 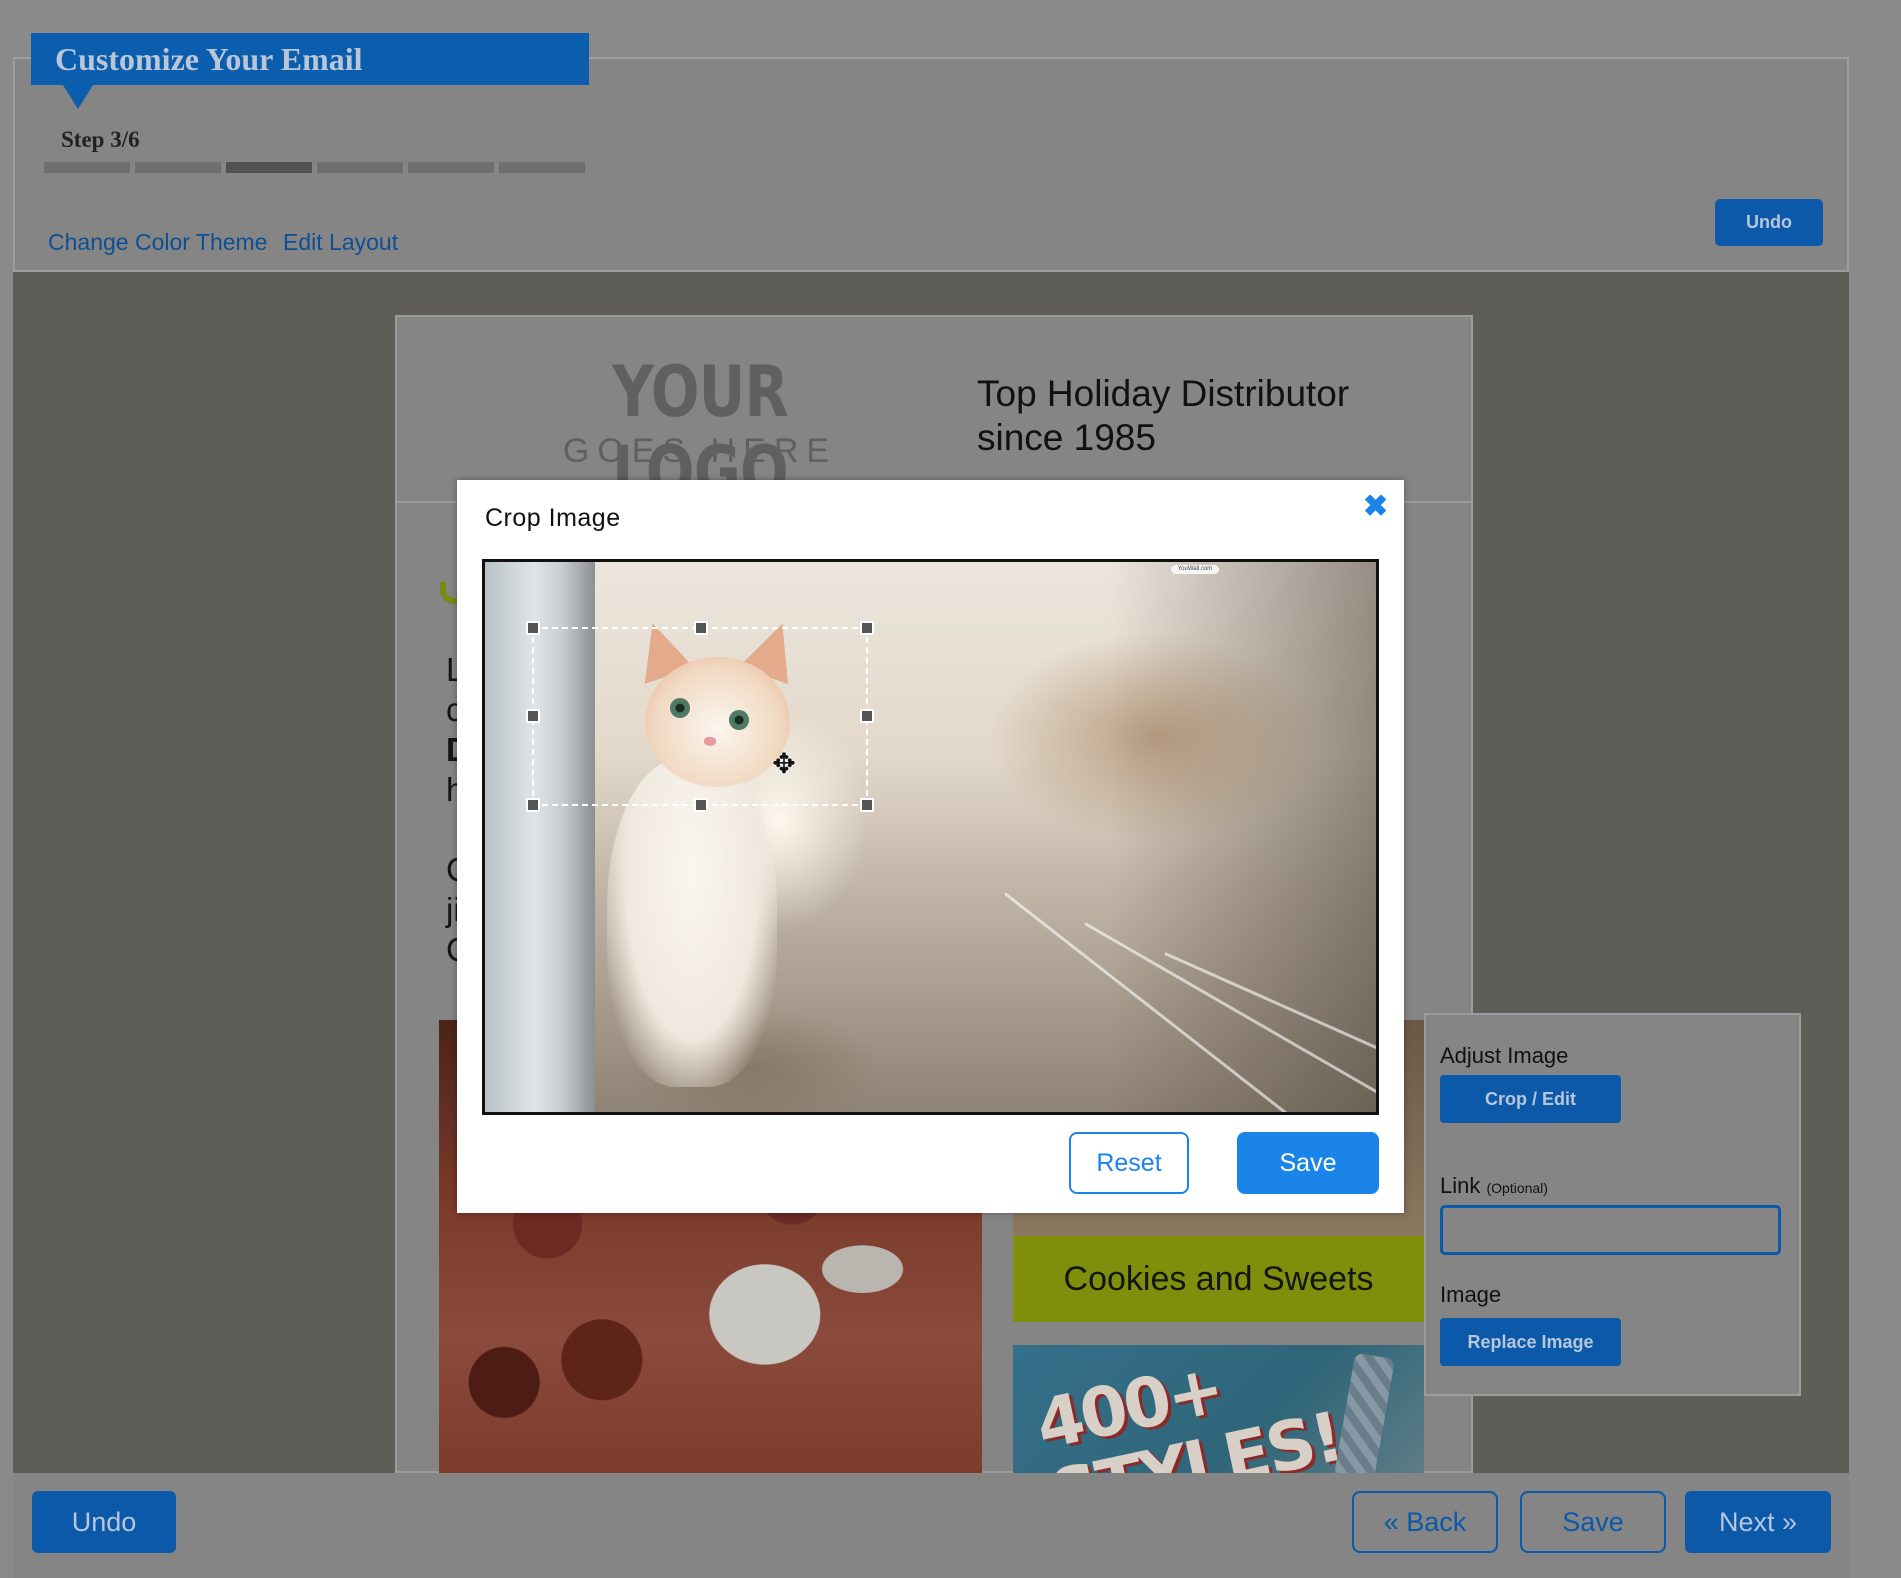 What do you see at coordinates (700, 716) in the screenshot?
I see `crop-selection-box: ✥` at bounding box center [700, 716].